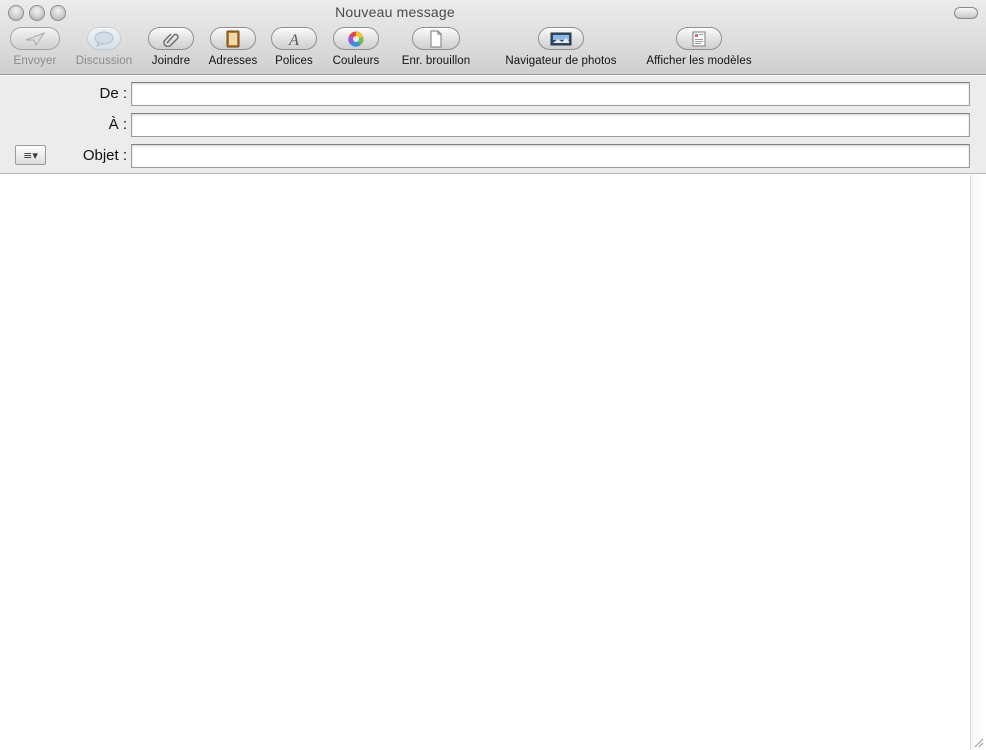  I want to click on discussion-button: Discussion, so click(104, 47).